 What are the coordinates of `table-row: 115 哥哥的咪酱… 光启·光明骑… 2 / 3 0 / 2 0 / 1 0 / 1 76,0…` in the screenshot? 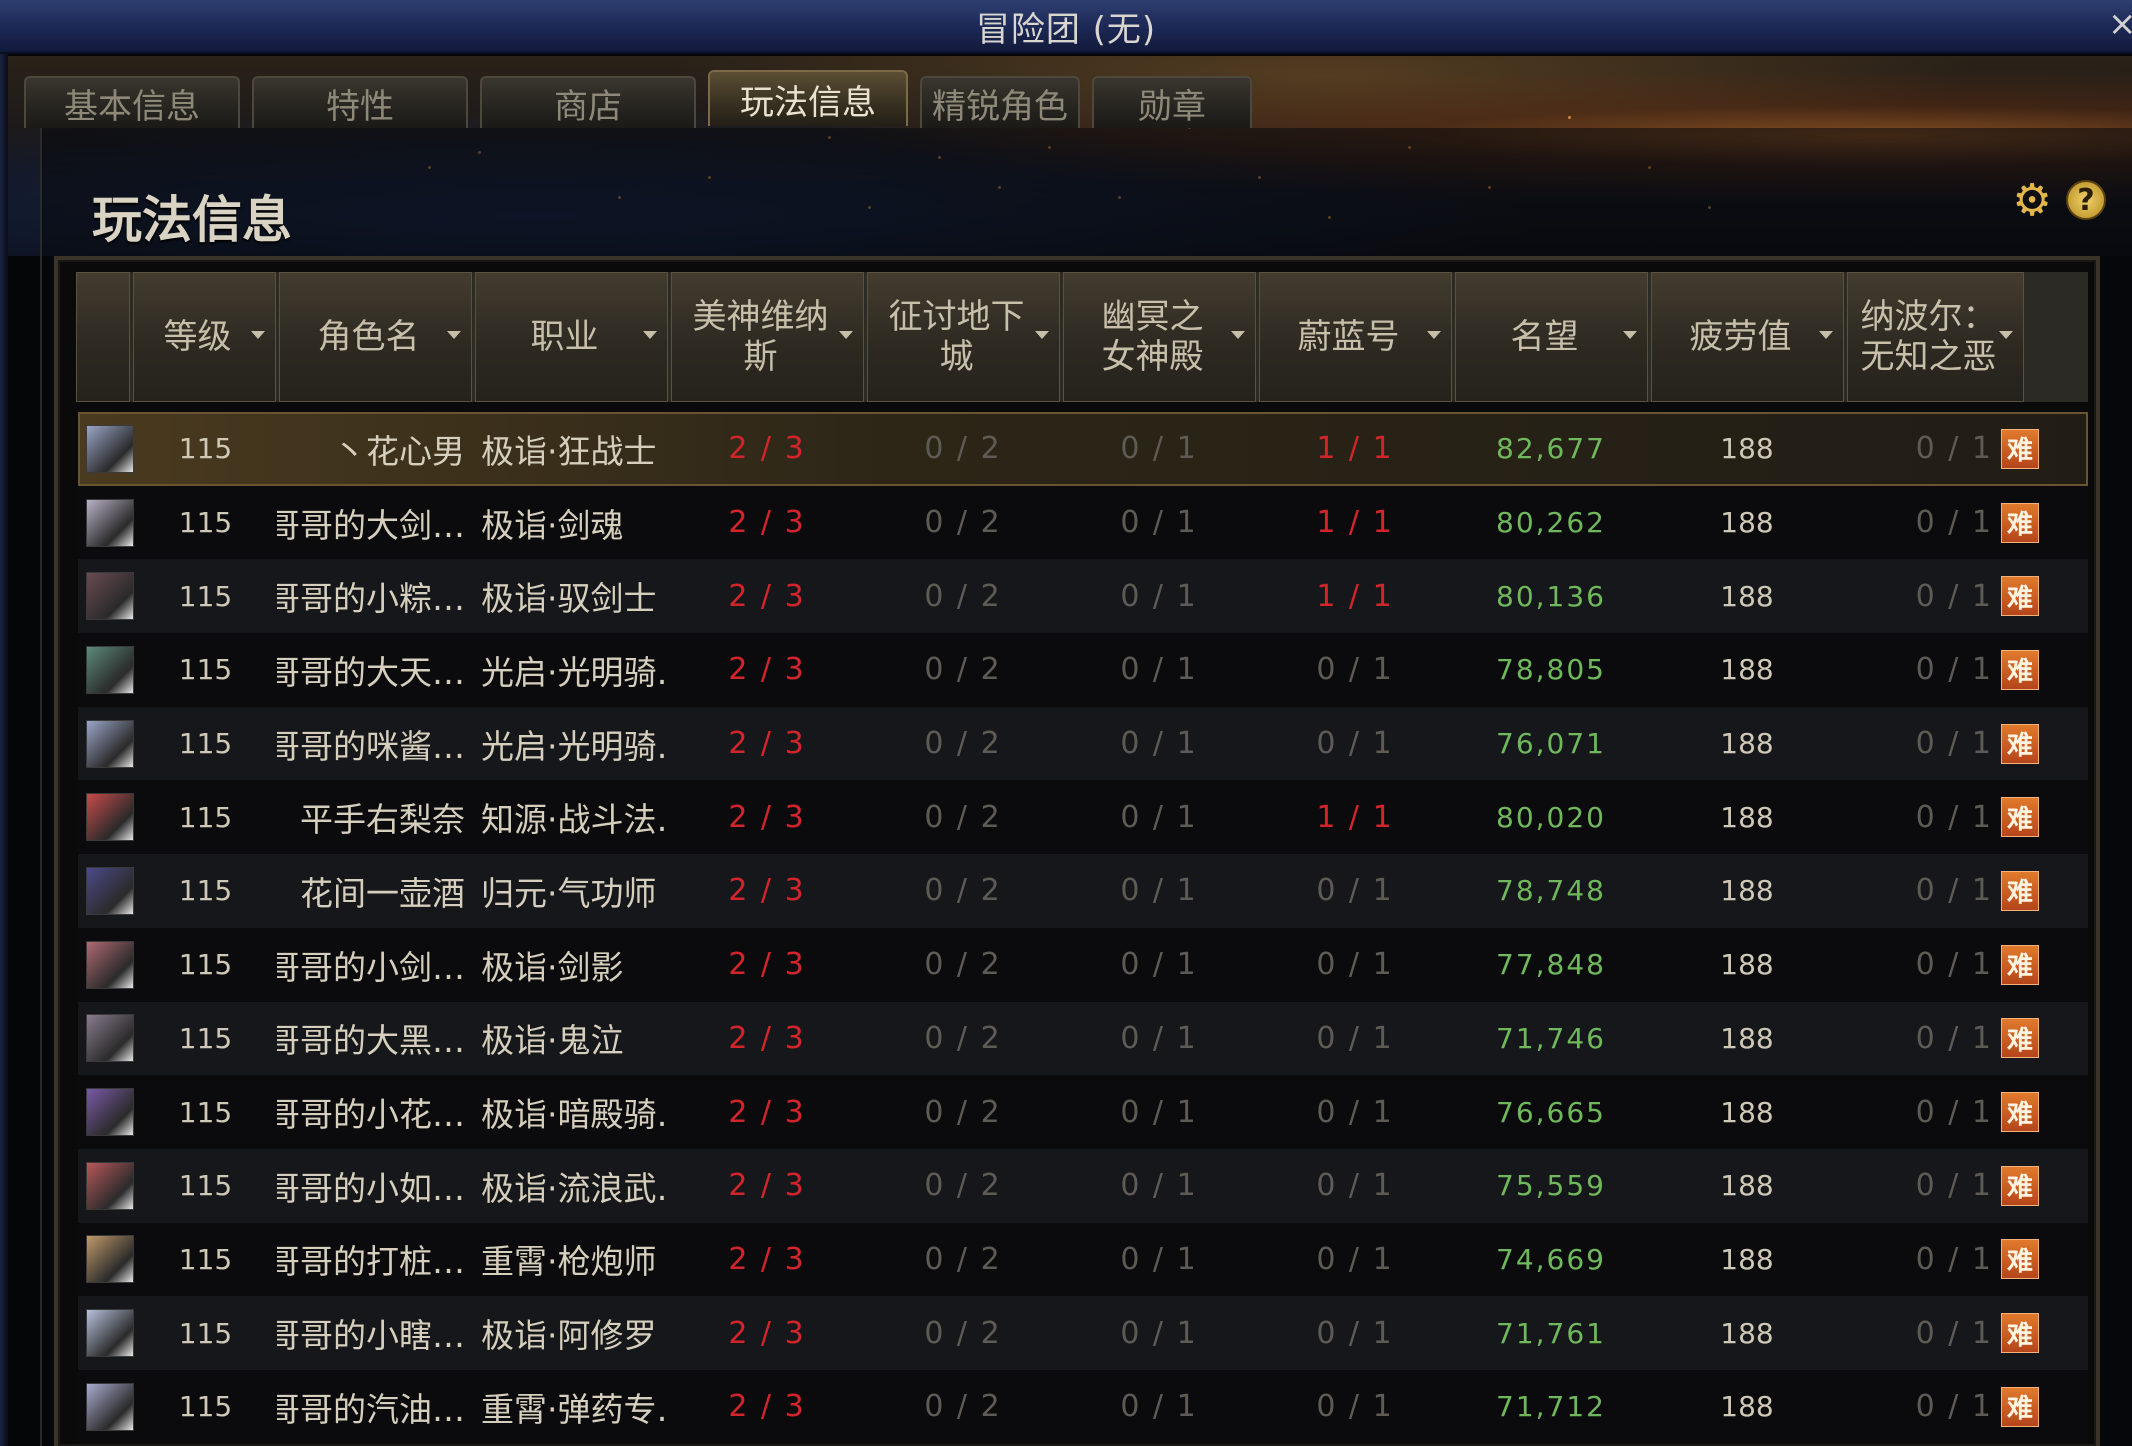 It's located at (1083, 743).